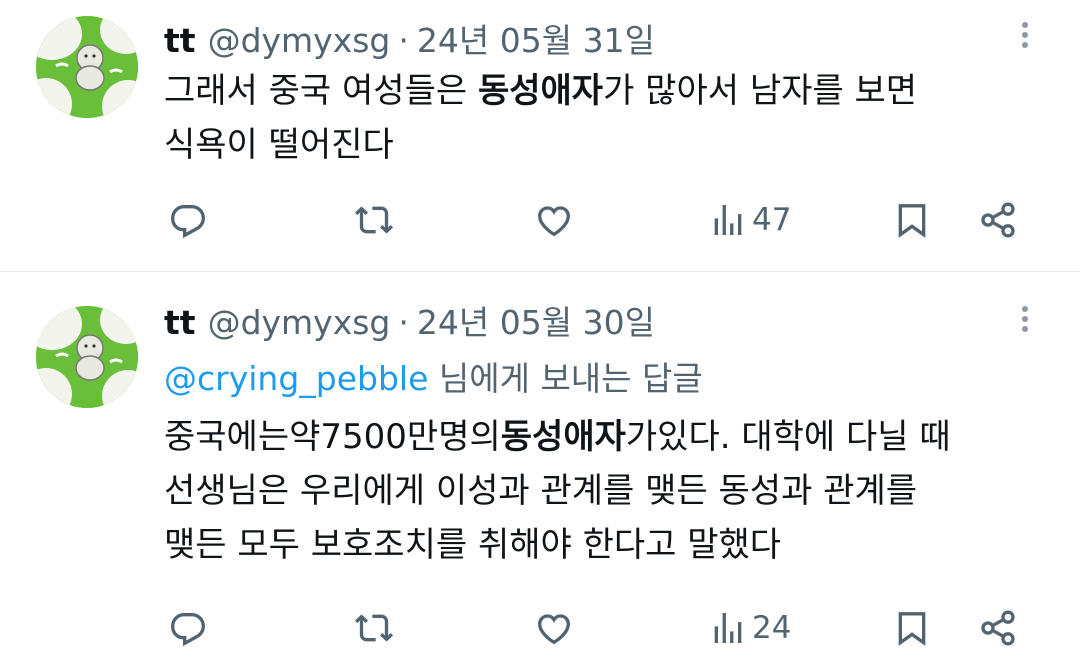  I want to click on tweet-date: 24년 05월 30일, so click(536, 320).